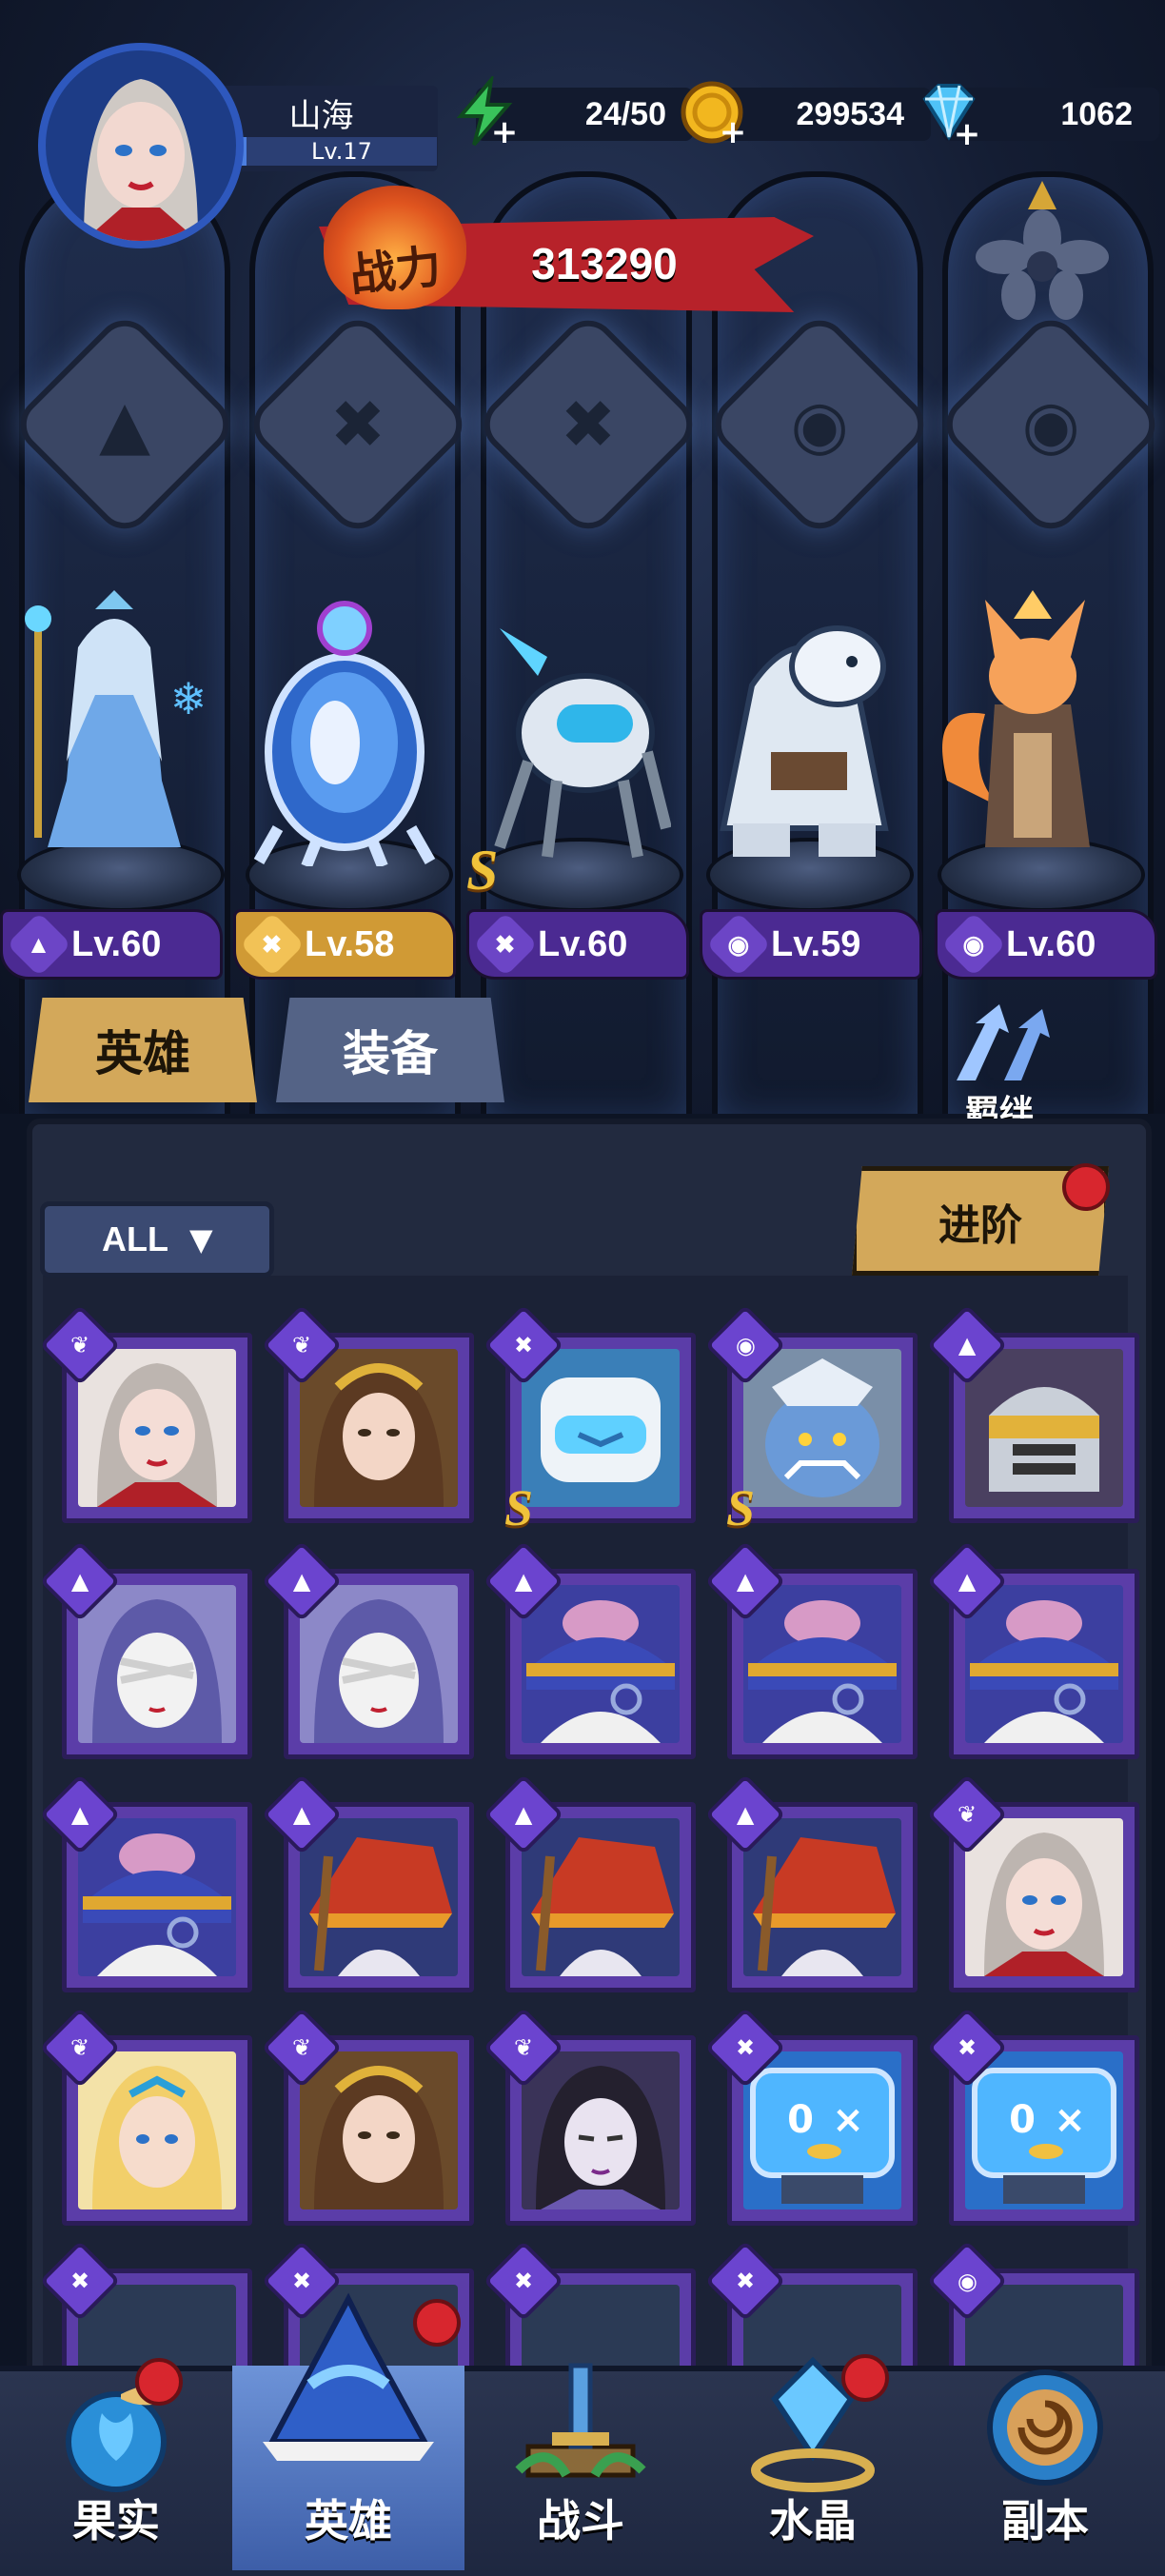 The image size is (1165, 2576). I want to click on heroes-notification-dot, so click(437, 2323).